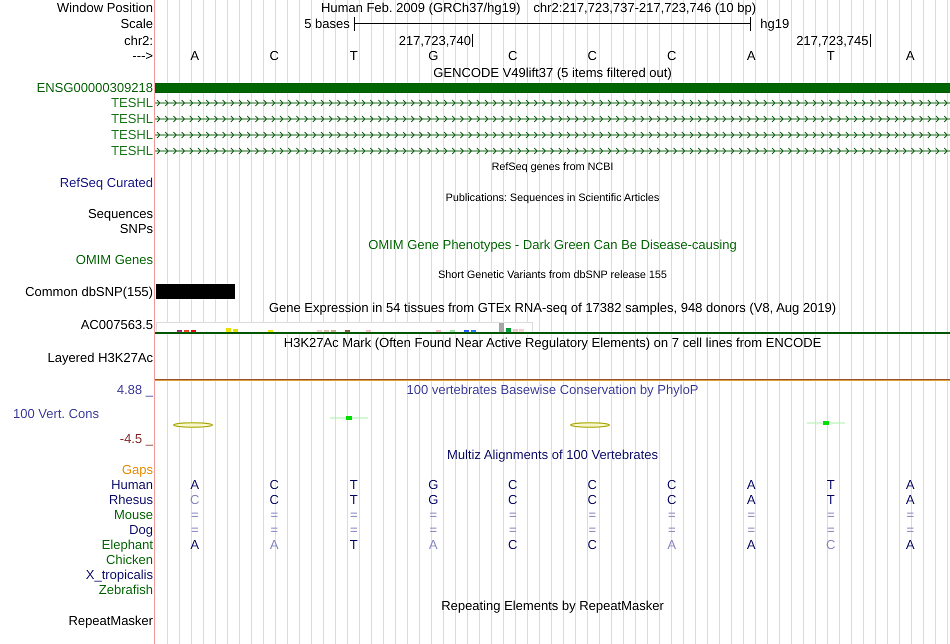  I want to click on window-position-label: Window Position, so click(104, 8).